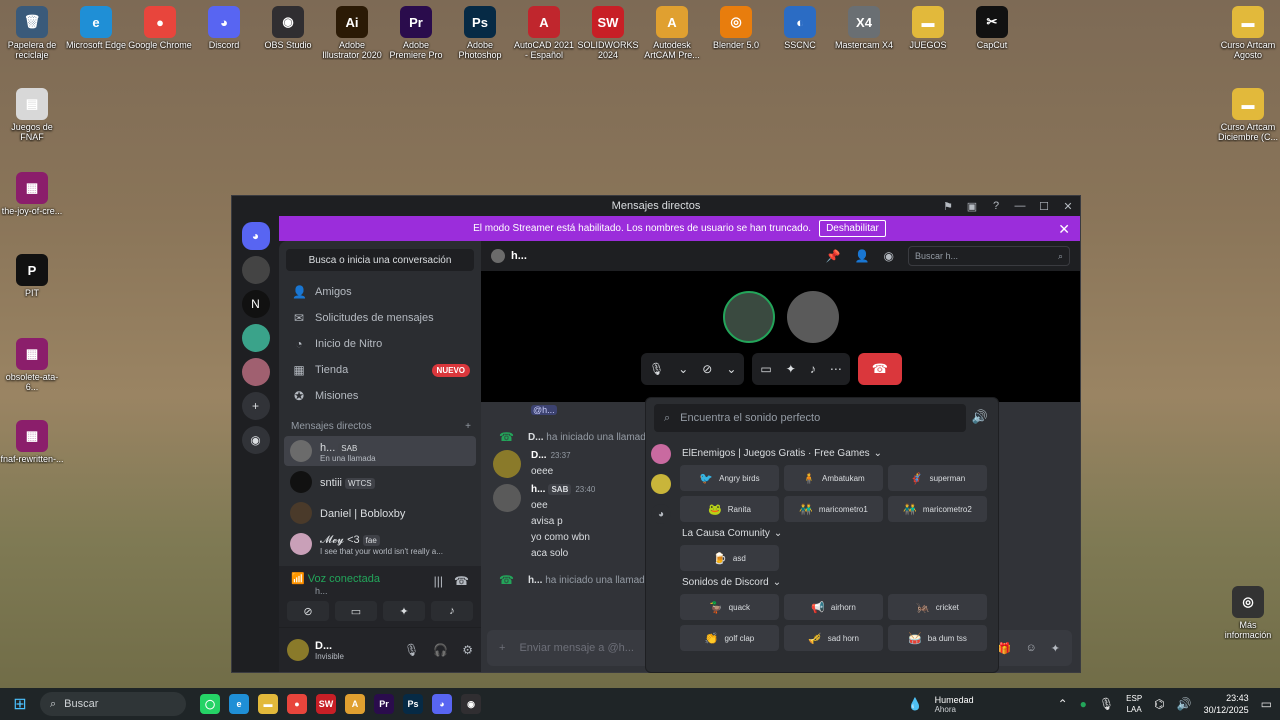 The height and width of the screenshot is (720, 1280). Describe the element at coordinates (380, 451) in the screenshot. I see `dm-item: h... SAB En una llamada` at that location.